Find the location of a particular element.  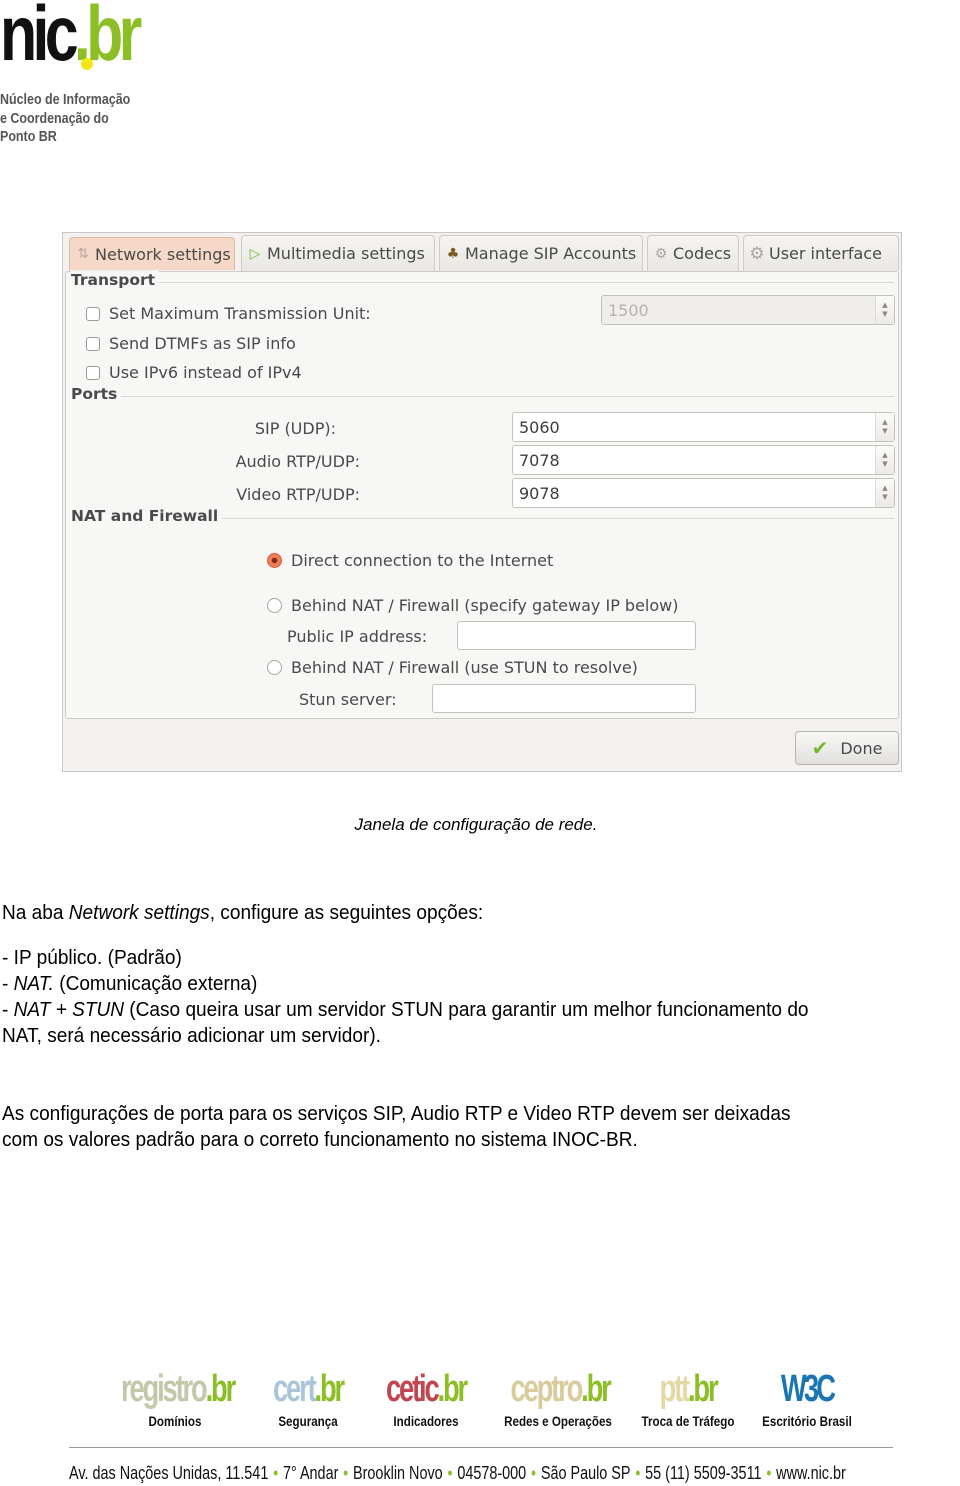

tab-network-settings: ⇅ Network settings is located at coordinates (152, 253).